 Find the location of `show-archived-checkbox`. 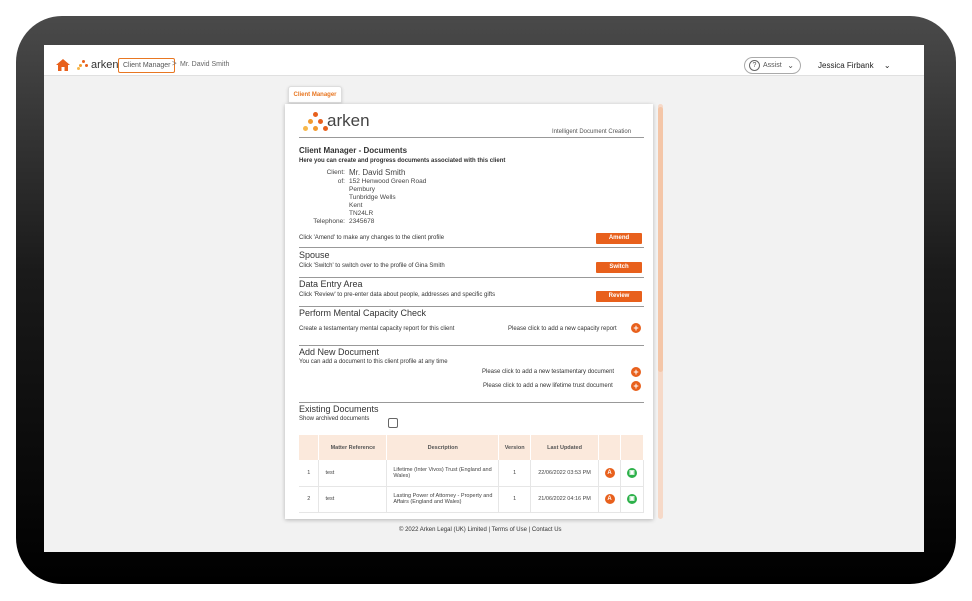

show-archived-checkbox is located at coordinates (393, 423).